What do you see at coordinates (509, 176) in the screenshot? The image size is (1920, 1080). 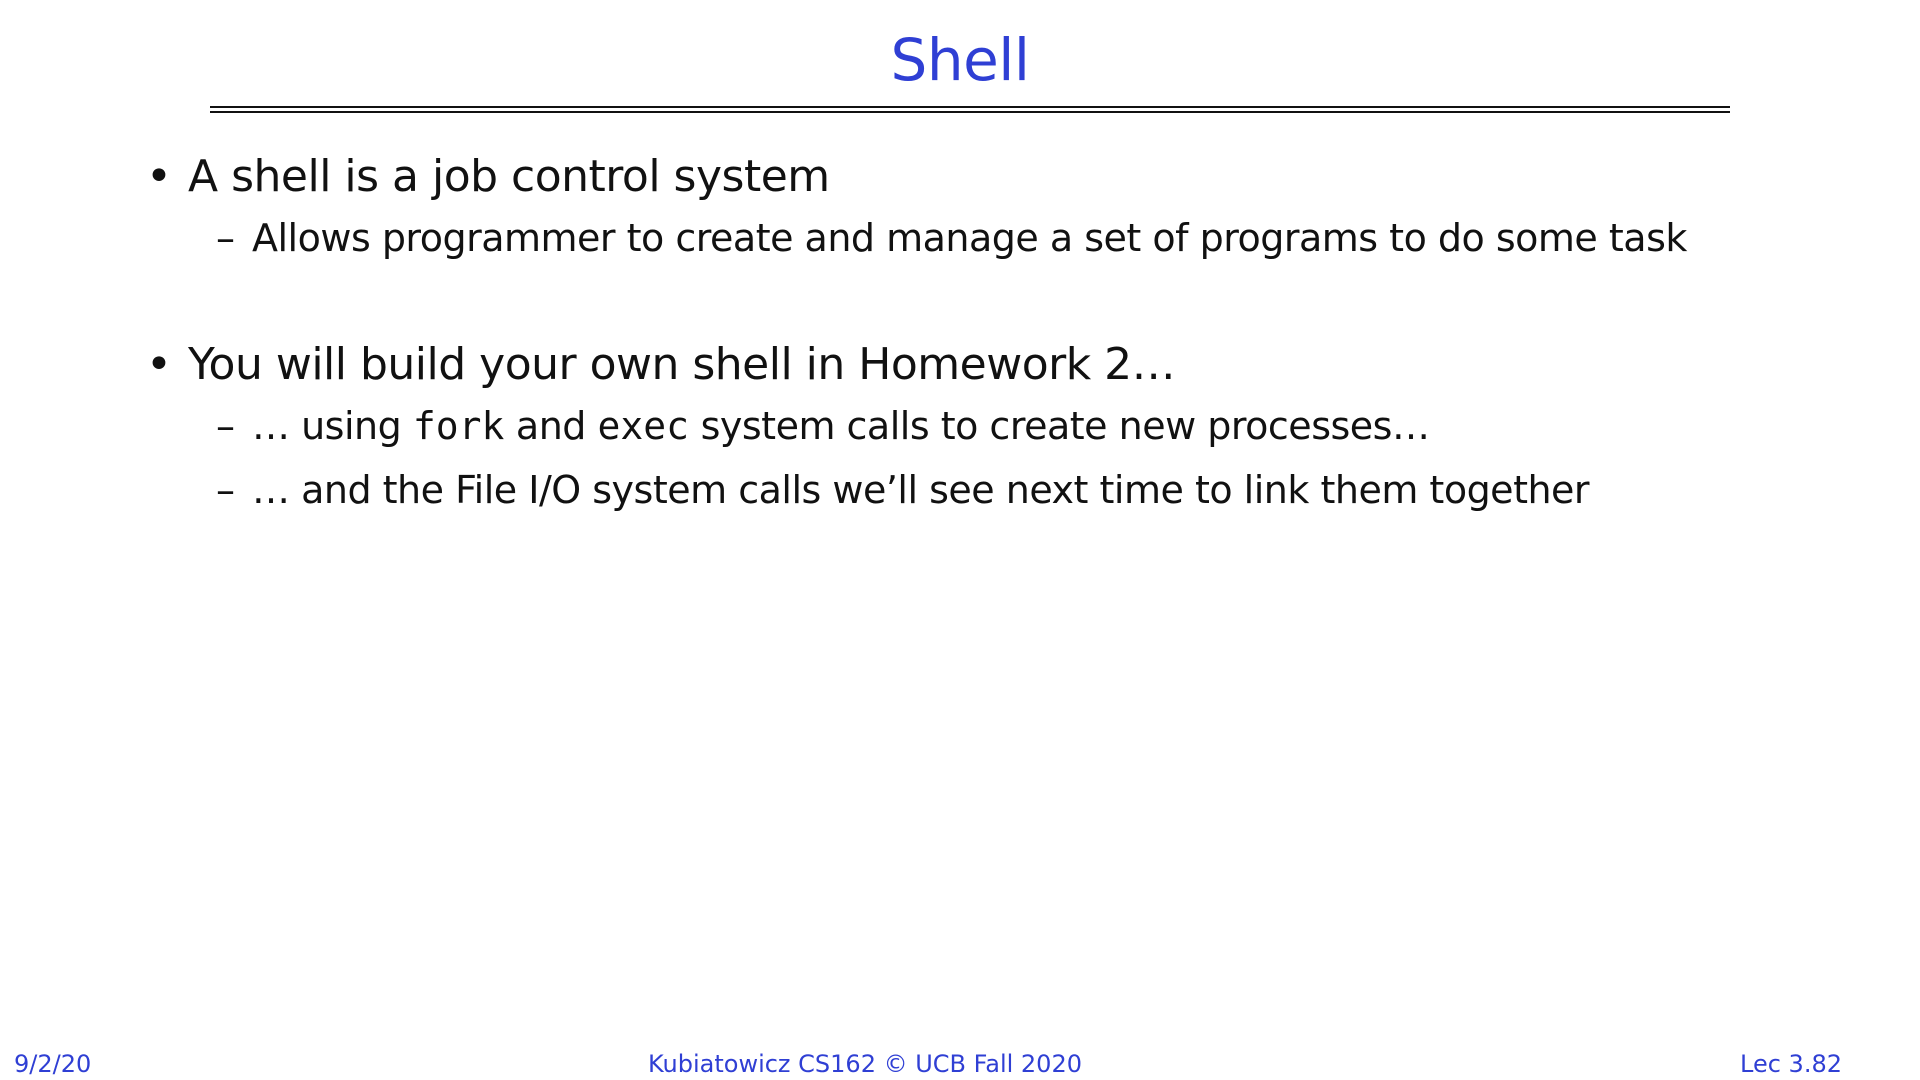 I see `bullet-text: A shell is a job control system` at bounding box center [509, 176].